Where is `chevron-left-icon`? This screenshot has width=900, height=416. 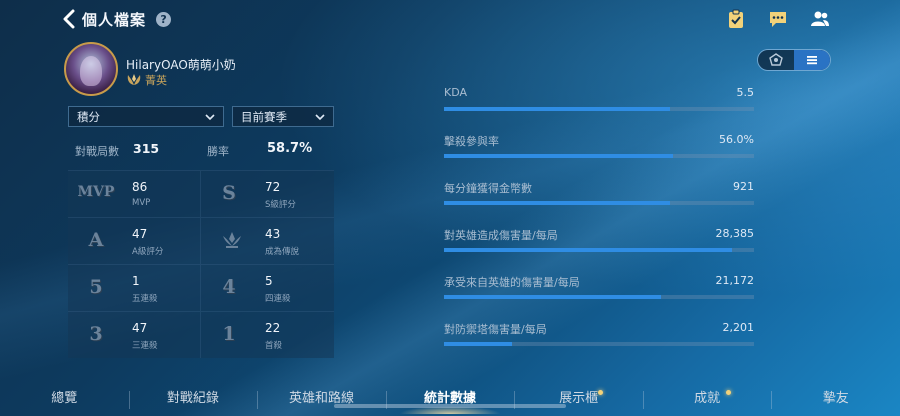
chevron-left-icon is located at coordinates (69, 19).